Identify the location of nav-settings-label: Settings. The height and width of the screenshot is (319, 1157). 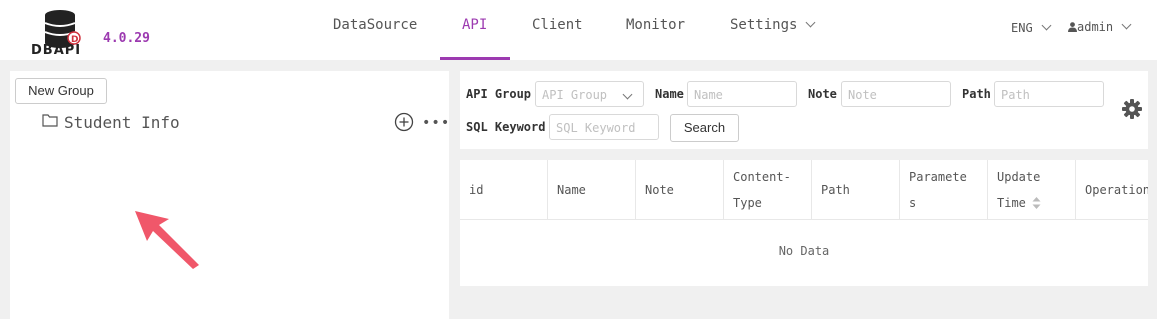
(764, 25).